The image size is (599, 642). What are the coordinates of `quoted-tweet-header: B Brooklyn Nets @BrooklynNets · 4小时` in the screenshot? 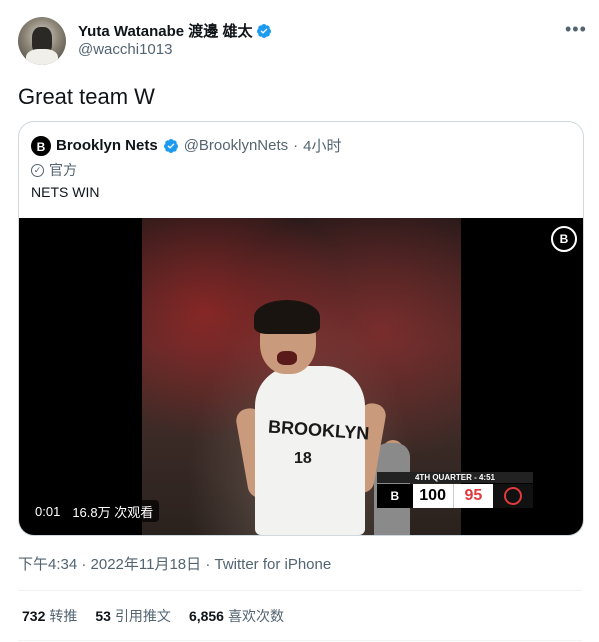 It's located at (186, 145).